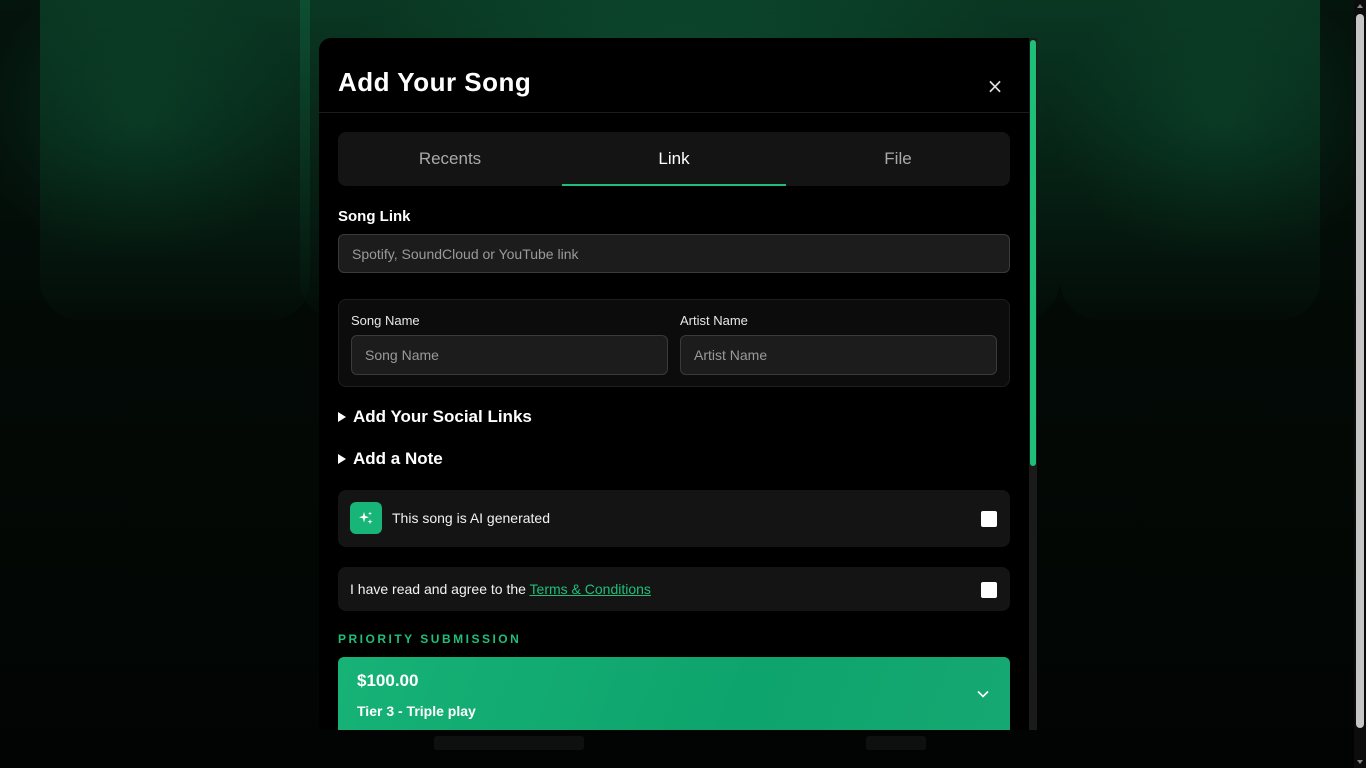 The height and width of the screenshot is (768, 1366). I want to click on sparkle-icon, so click(366, 518).